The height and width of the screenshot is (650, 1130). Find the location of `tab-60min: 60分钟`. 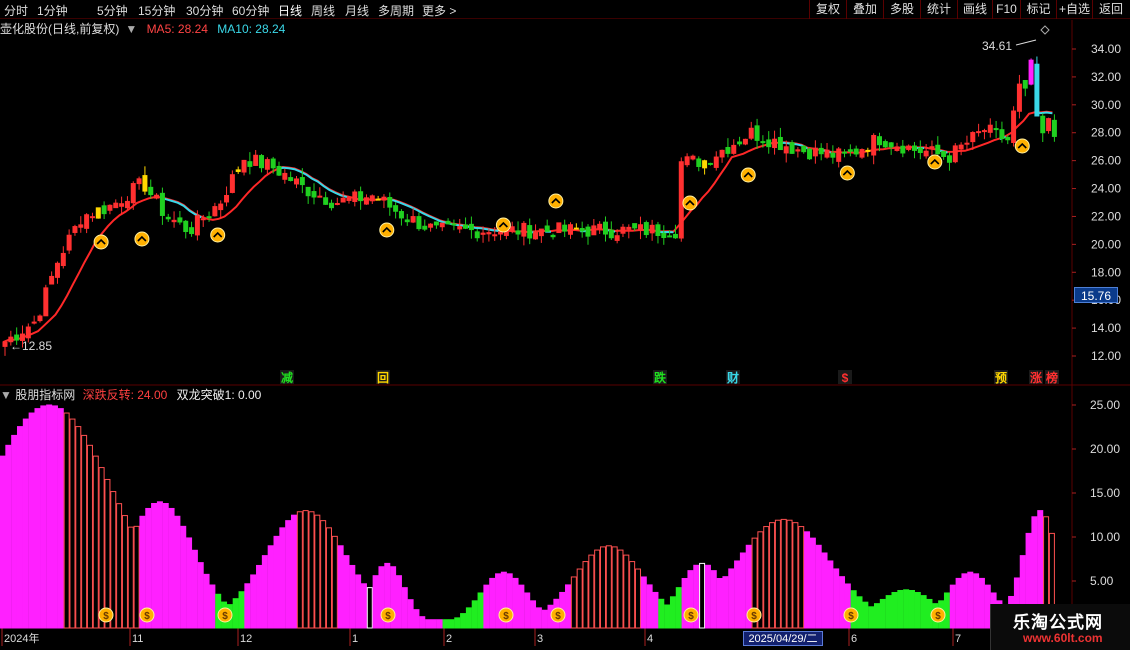

tab-60min: 60分钟 is located at coordinates (250, 10).